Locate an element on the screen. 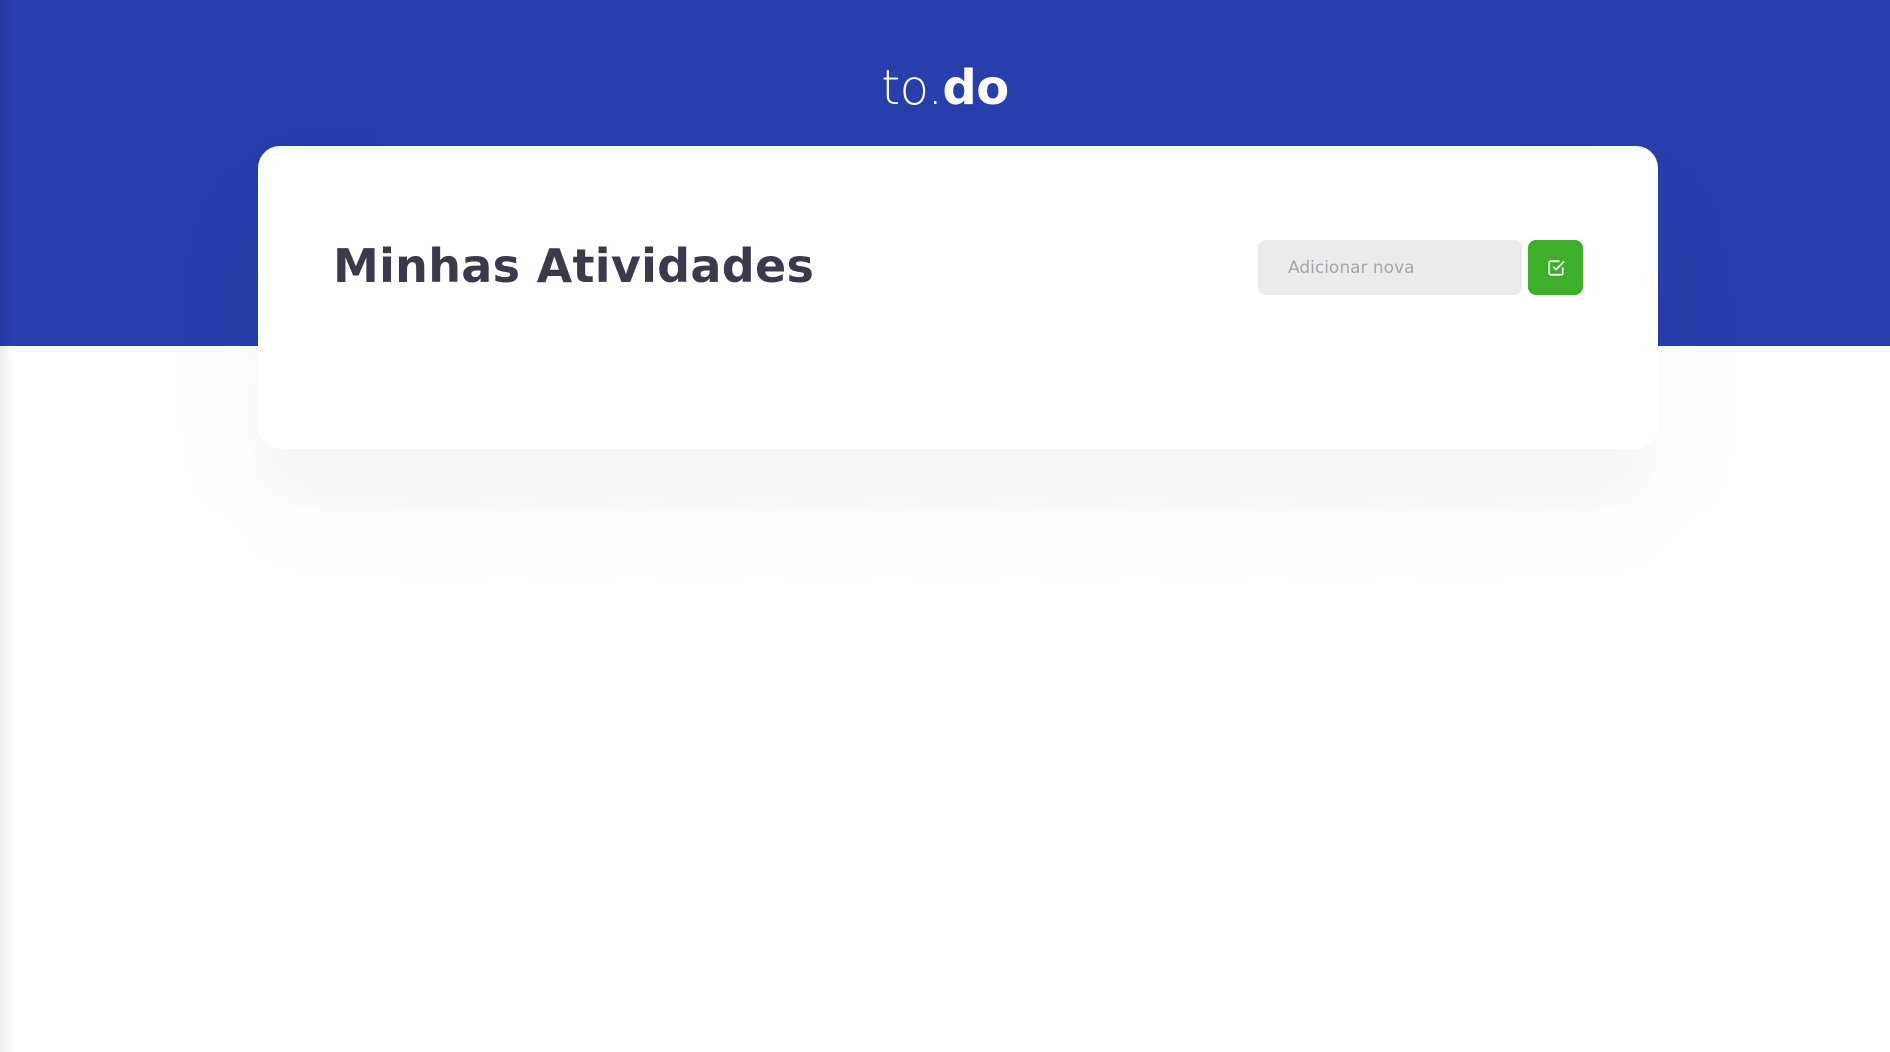  new-task-input is located at coordinates (1390, 267).